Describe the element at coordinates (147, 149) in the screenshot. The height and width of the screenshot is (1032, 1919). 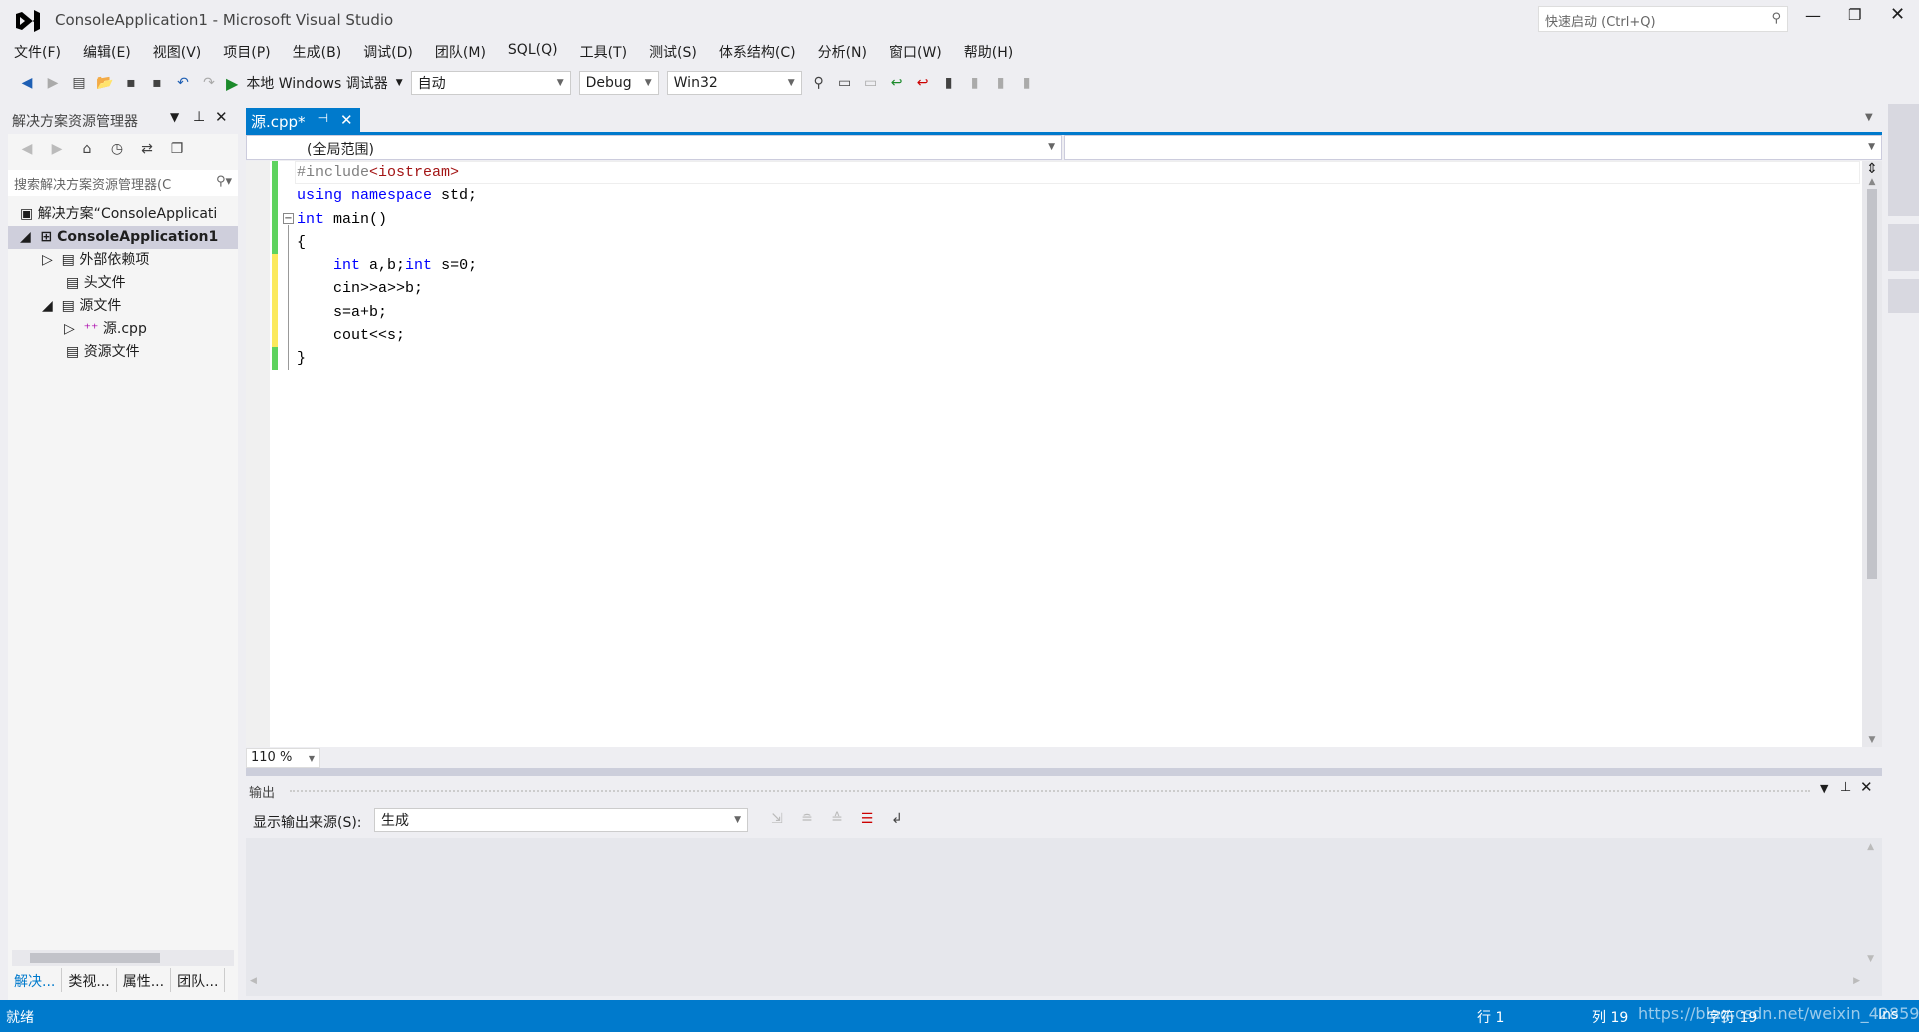
I see `sync-icon: ⇄` at that location.